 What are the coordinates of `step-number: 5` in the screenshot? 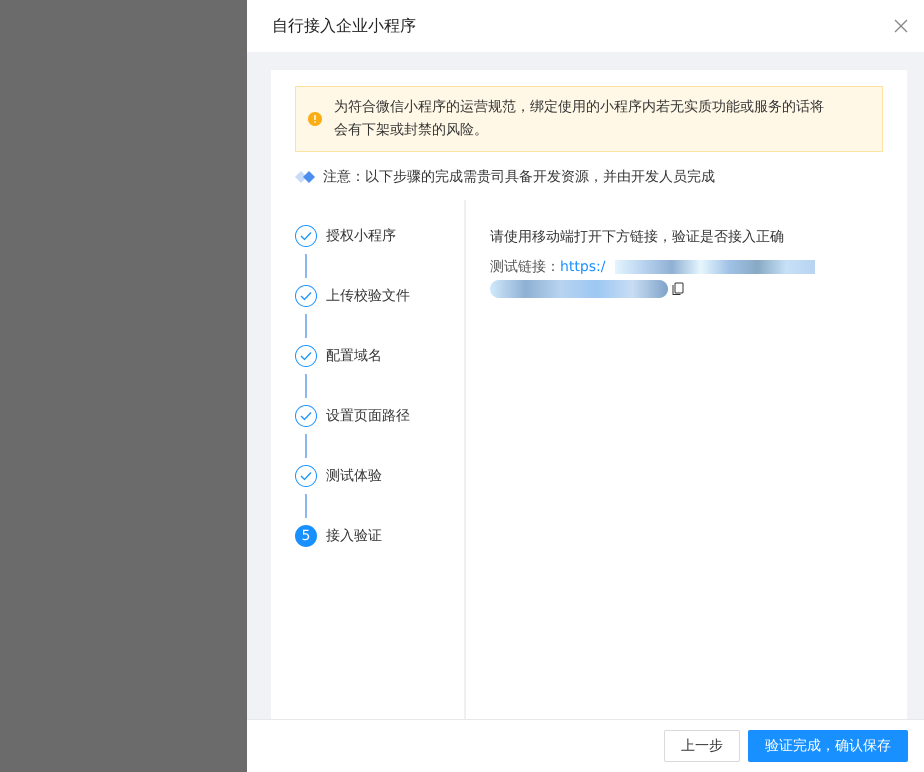 It's located at (306, 536).